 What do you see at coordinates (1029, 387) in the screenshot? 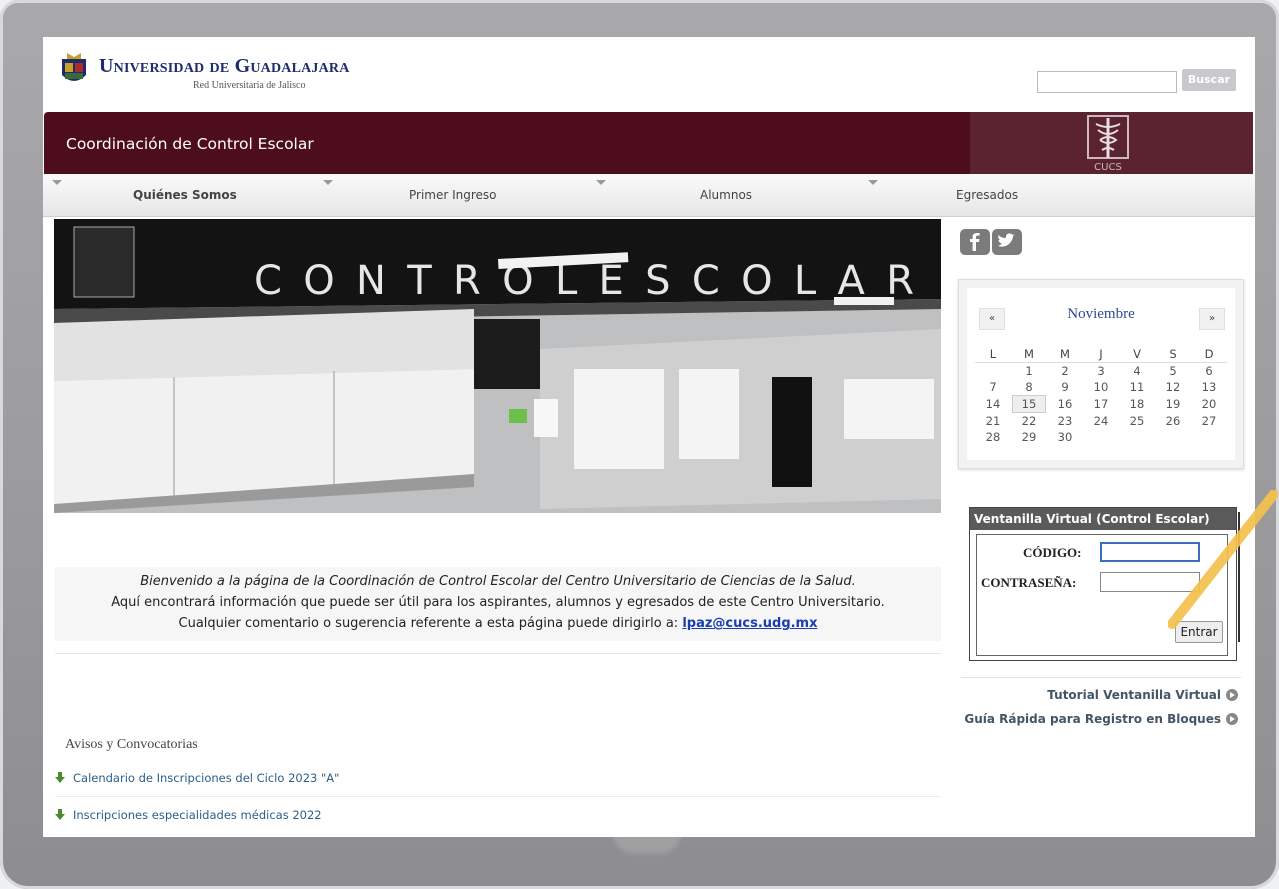
I see `calendar-day: 8` at bounding box center [1029, 387].